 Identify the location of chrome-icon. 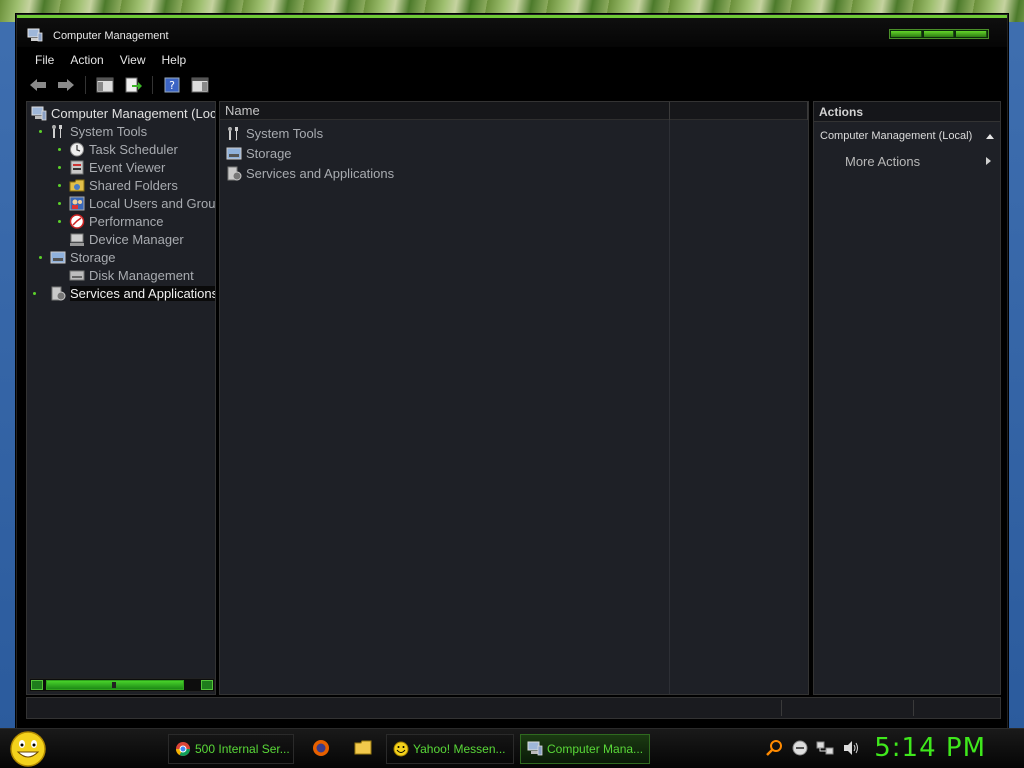
(183, 749).